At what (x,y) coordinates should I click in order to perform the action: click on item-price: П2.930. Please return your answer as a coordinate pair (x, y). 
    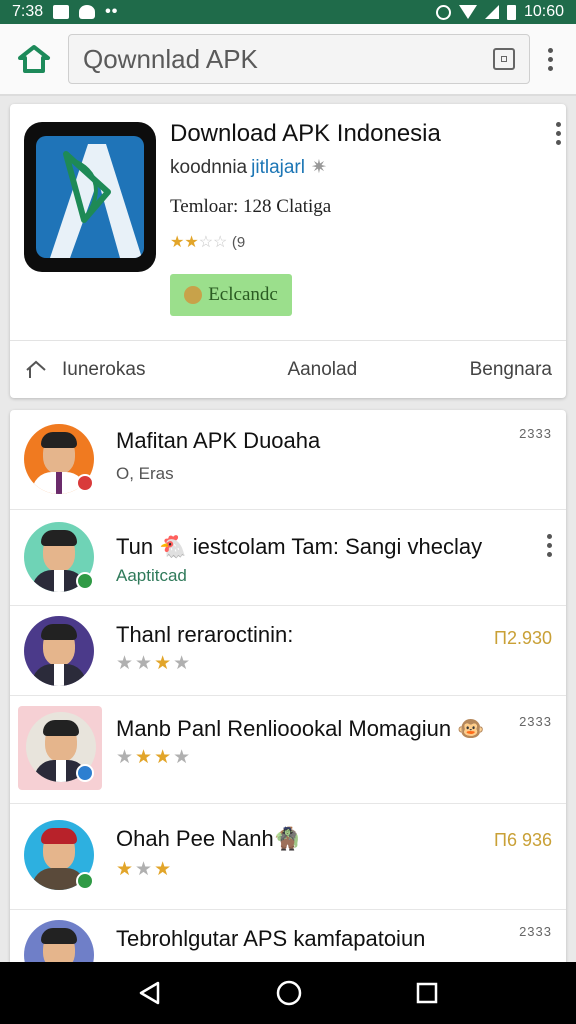
    Looking at the image, I should click on (523, 638).